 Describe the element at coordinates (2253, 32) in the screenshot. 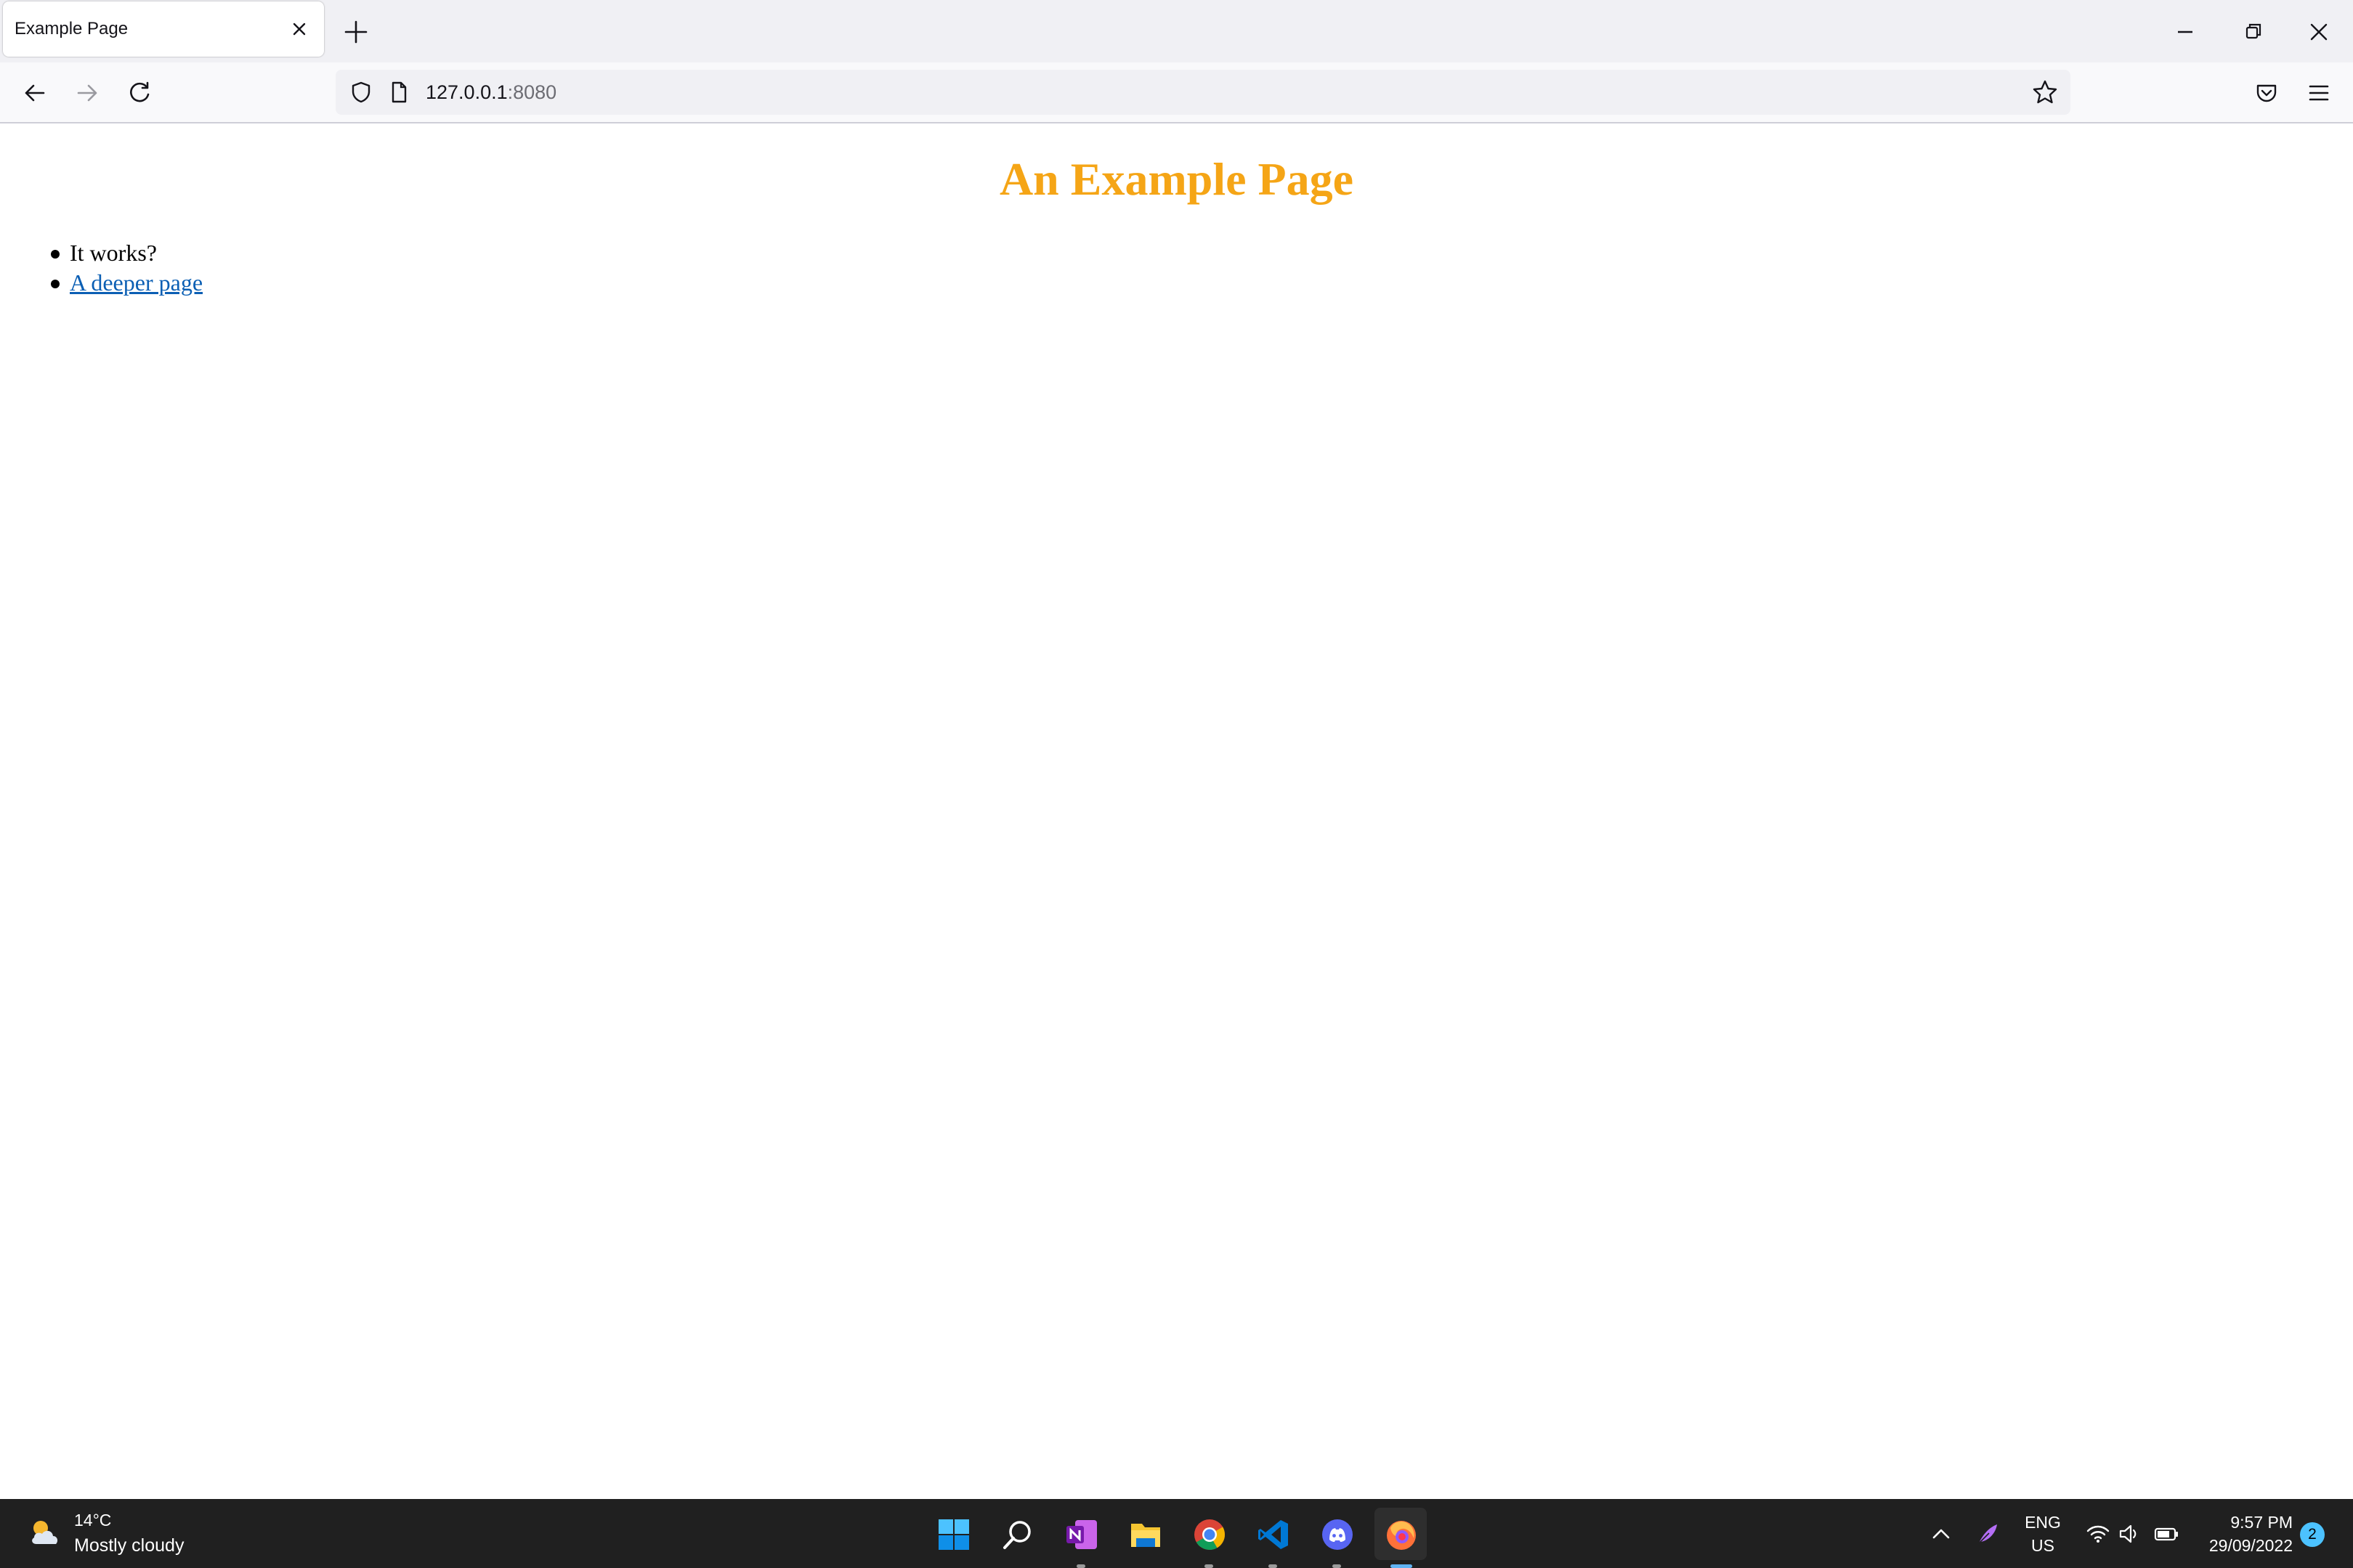

I see `restore-window-icon` at that location.